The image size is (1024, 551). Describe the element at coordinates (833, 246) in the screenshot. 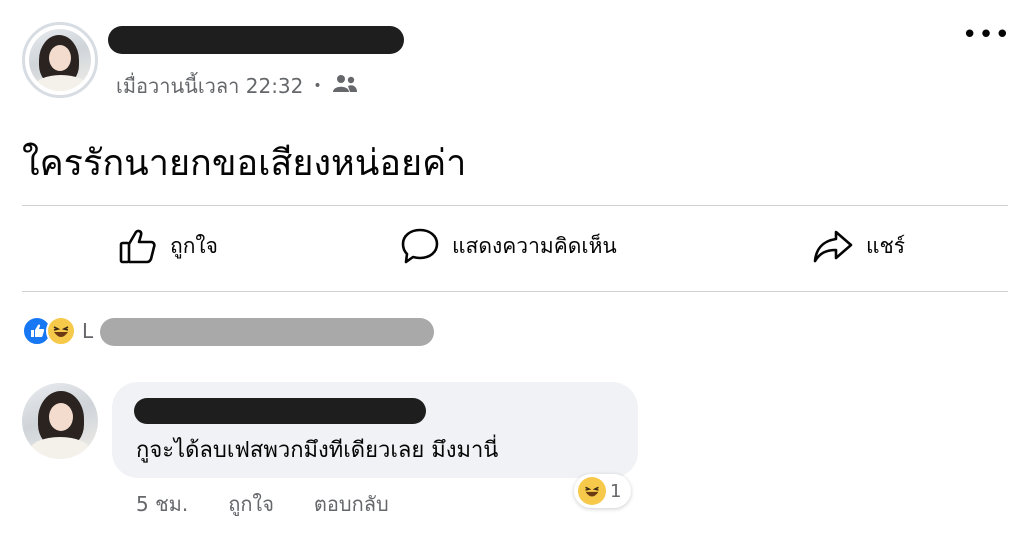

I see `share-arrow-icon` at that location.